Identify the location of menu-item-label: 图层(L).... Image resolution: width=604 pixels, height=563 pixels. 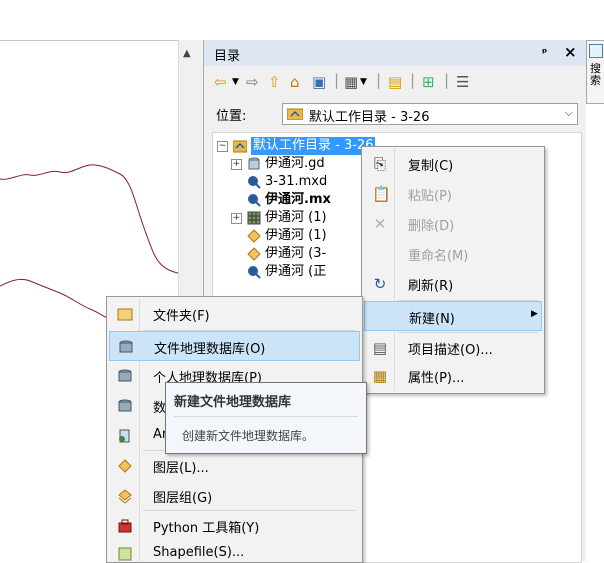
(181, 468).